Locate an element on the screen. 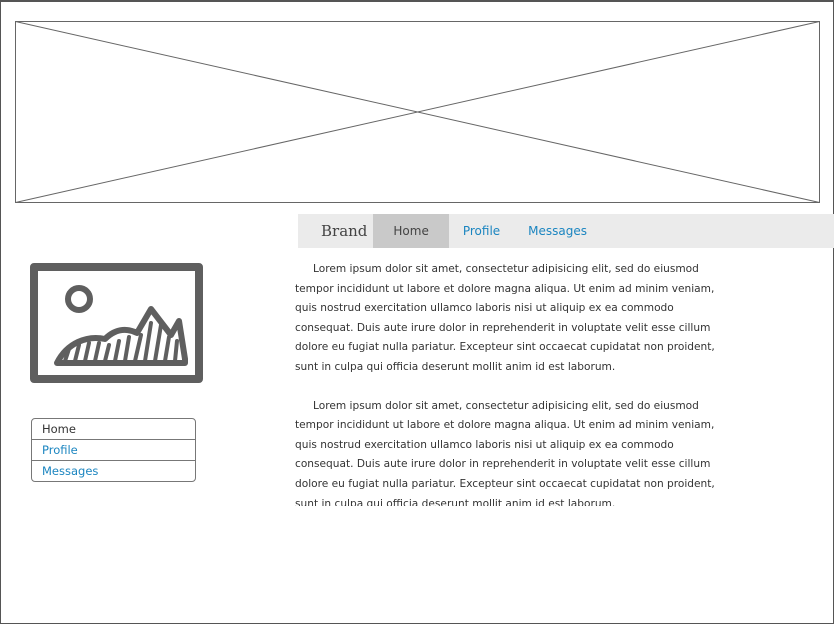 The width and height of the screenshot is (836, 626). nav-item-home: Home is located at coordinates (411, 231).